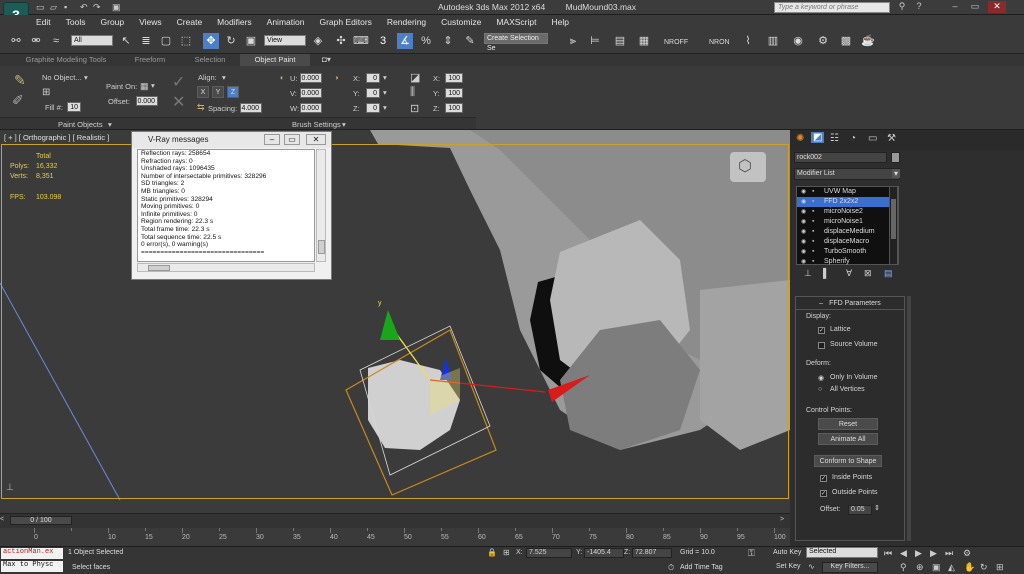 Image resolution: width=1024 pixels, height=574 pixels. Describe the element at coordinates (454, 78) in the screenshot. I see `x-scale-field: 100` at that location.